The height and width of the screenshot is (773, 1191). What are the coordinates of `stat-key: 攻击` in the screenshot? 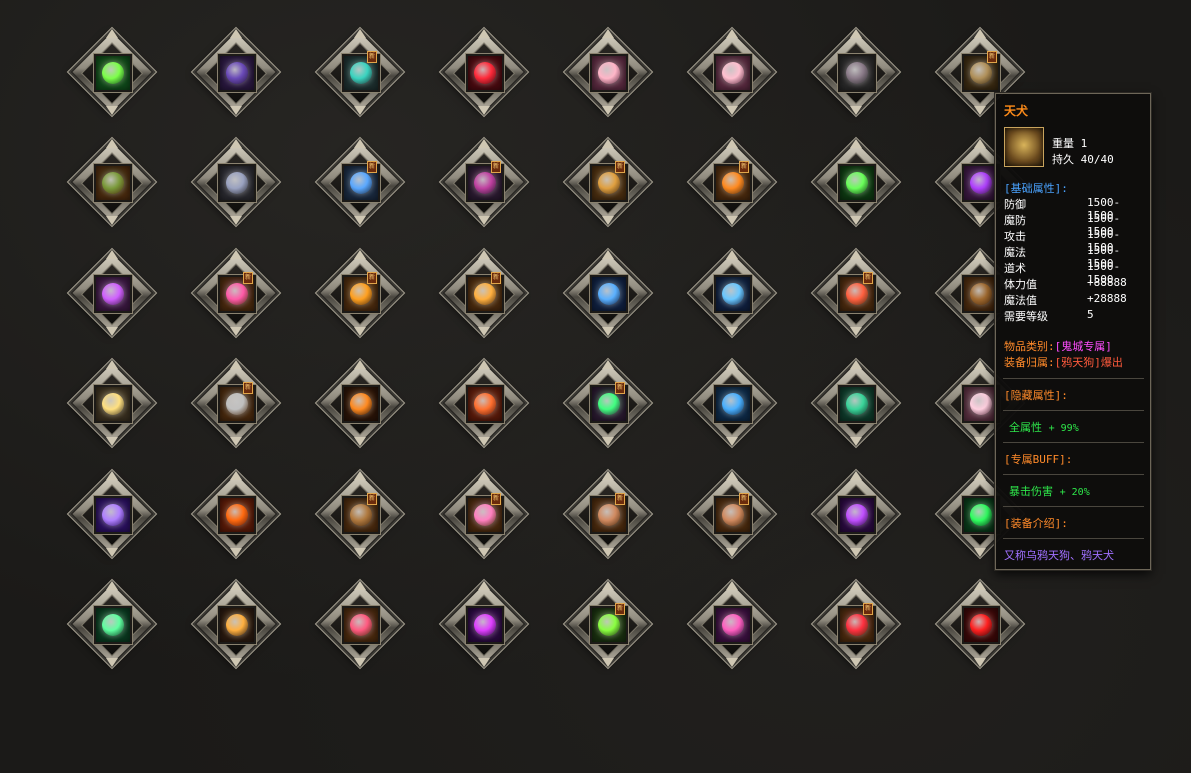 It's located at (1015, 236).